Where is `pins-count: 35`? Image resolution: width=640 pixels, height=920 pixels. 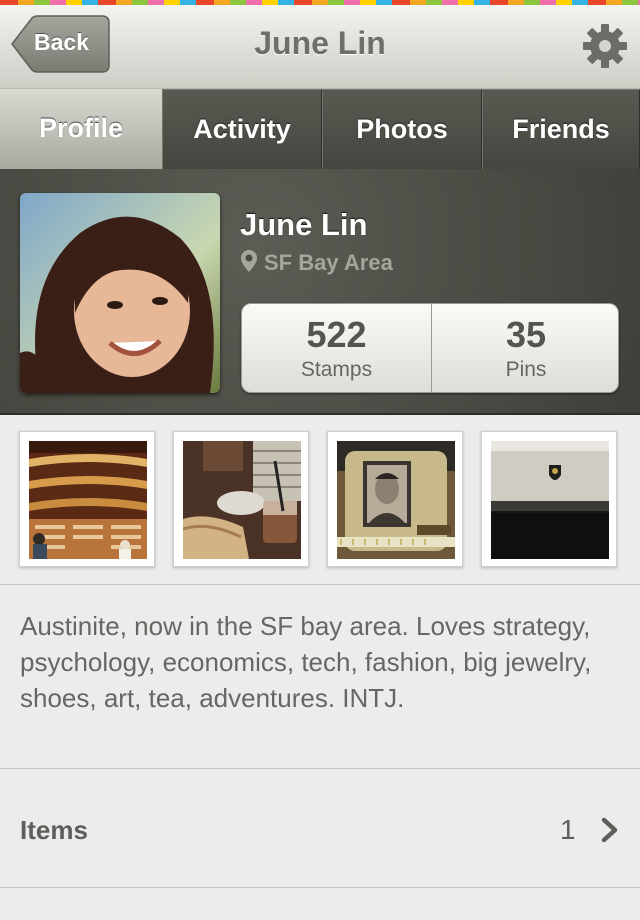 pins-count: 35 is located at coordinates (526, 334).